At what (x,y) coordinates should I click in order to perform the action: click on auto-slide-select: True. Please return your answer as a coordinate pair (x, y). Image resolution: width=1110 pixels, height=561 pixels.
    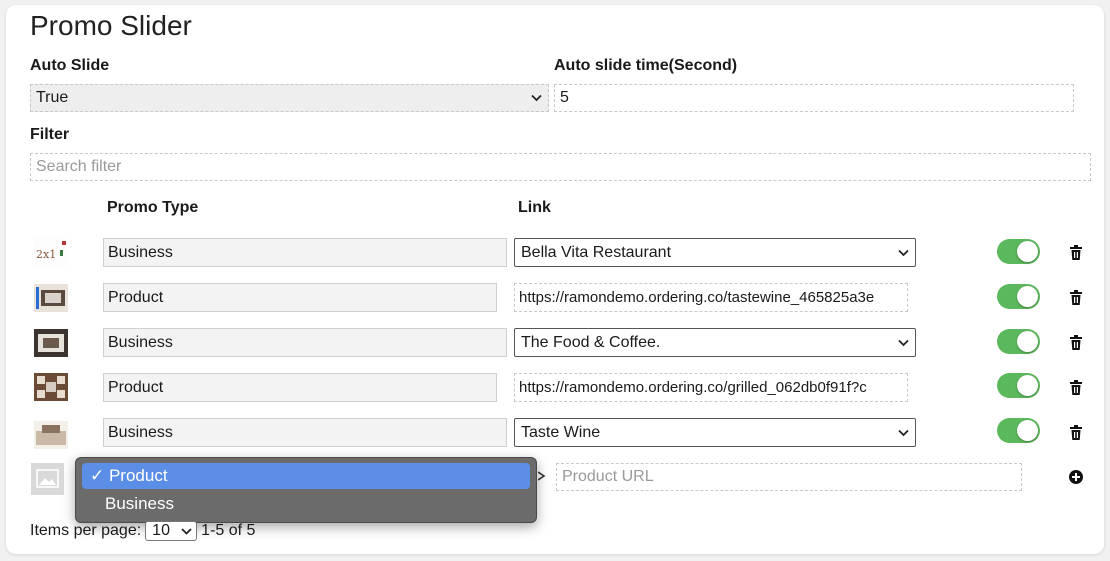
    Looking at the image, I should click on (289, 98).